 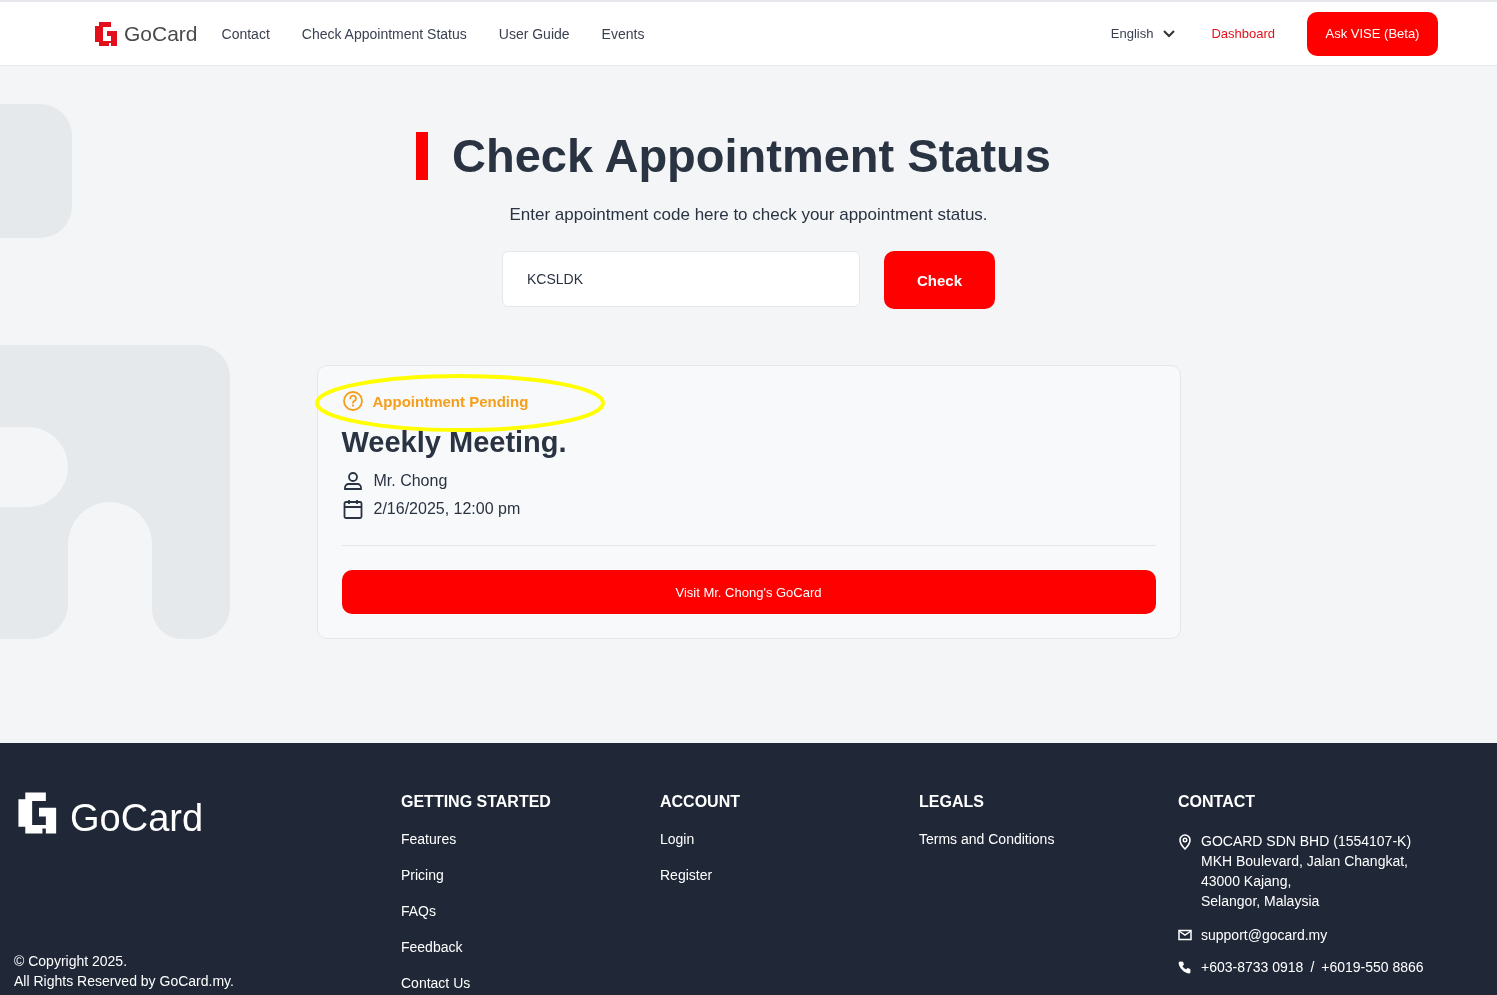 What do you see at coordinates (1169, 33) in the screenshot?
I see `chevron-down-icon` at bounding box center [1169, 33].